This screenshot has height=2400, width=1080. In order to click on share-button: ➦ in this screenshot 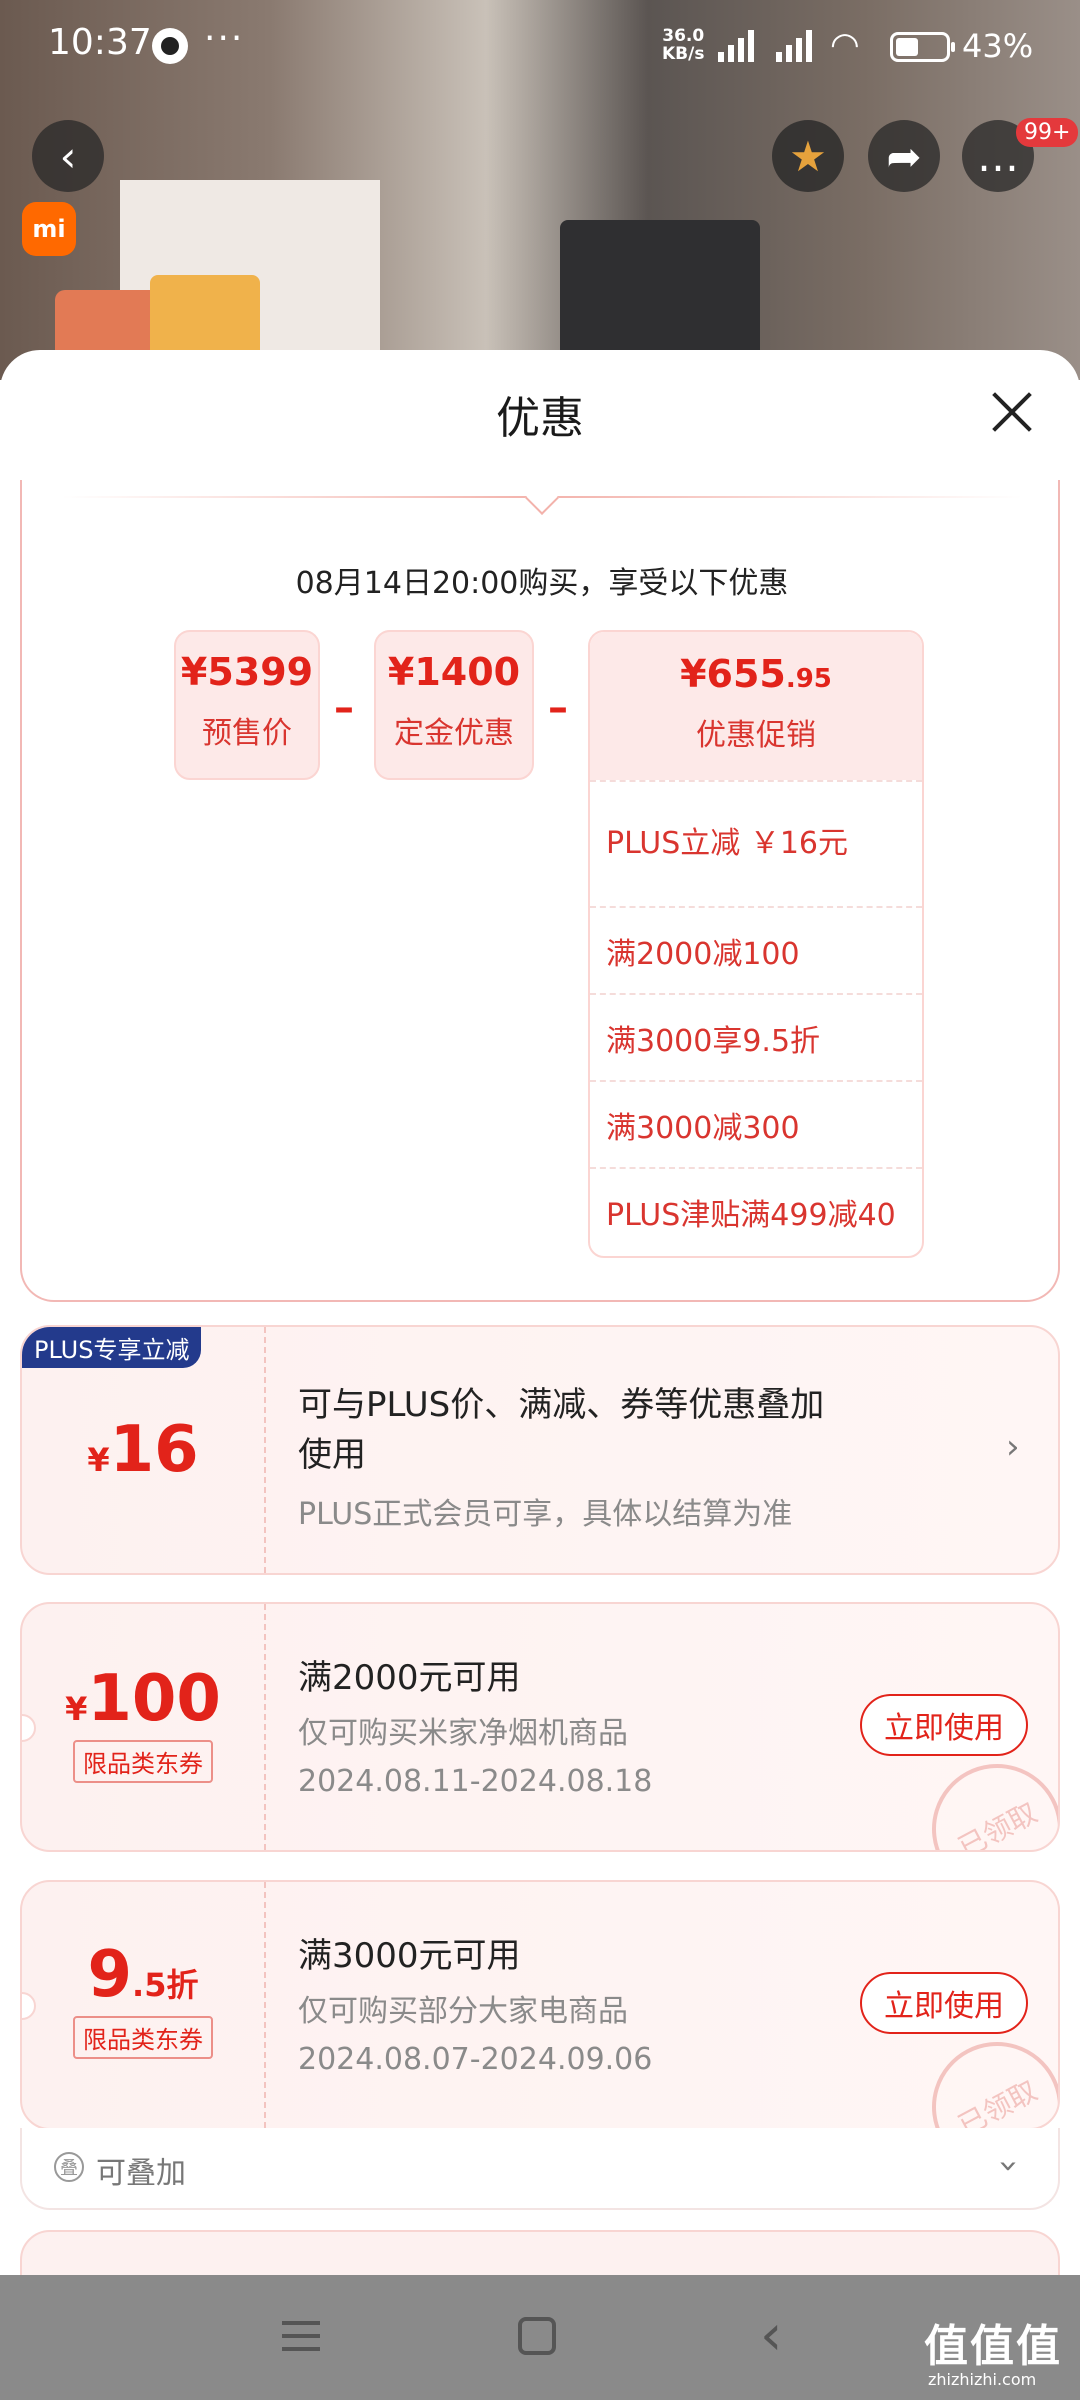, I will do `click(904, 156)`.